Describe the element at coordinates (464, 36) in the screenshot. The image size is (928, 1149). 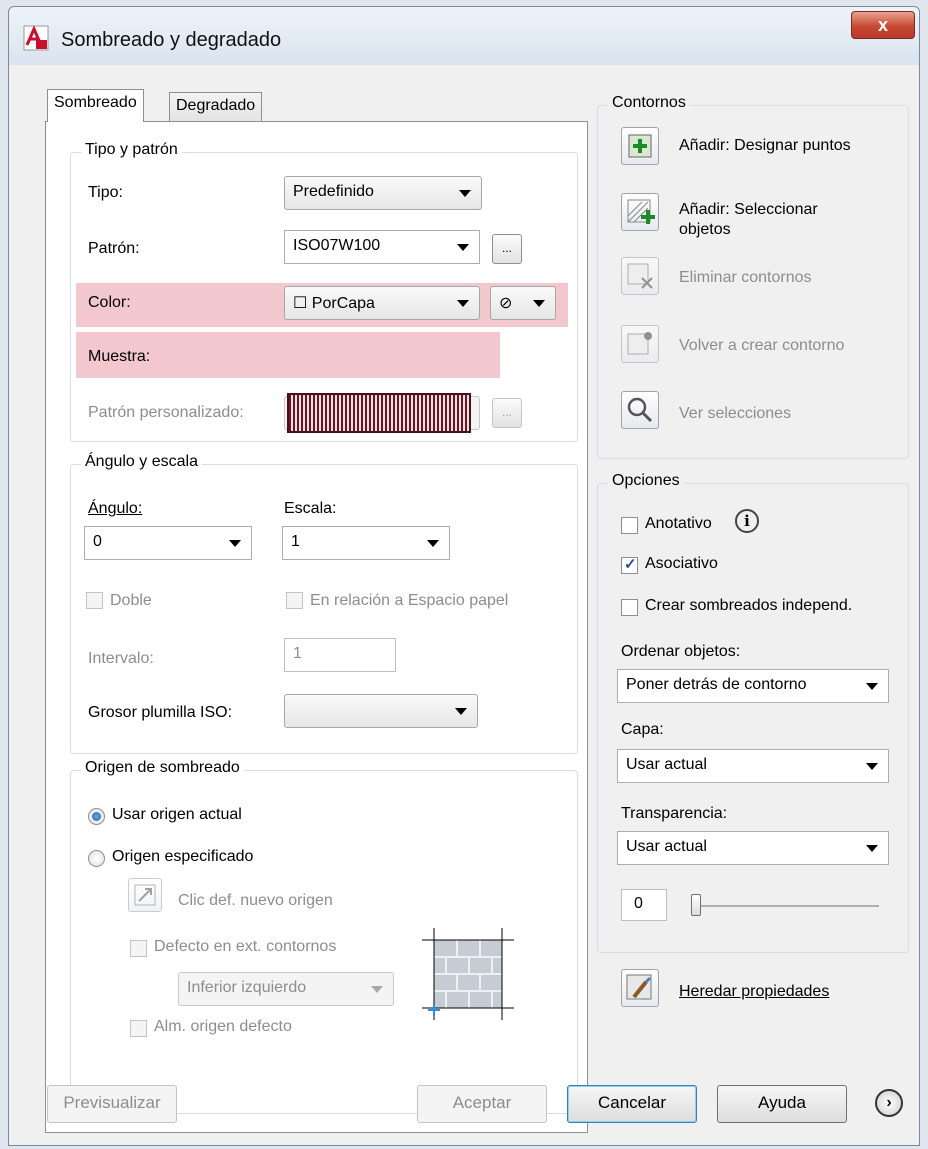
I see `title-bar: Sombreado y degradado x` at that location.